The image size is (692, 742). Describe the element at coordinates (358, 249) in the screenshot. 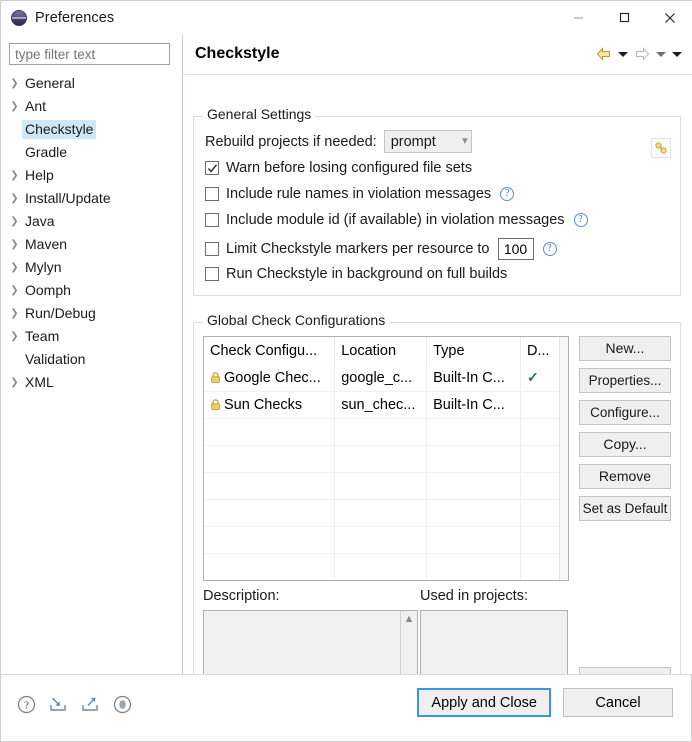

I see `checkbox-label-3: Limit Checkstyle markers per resource to` at that location.